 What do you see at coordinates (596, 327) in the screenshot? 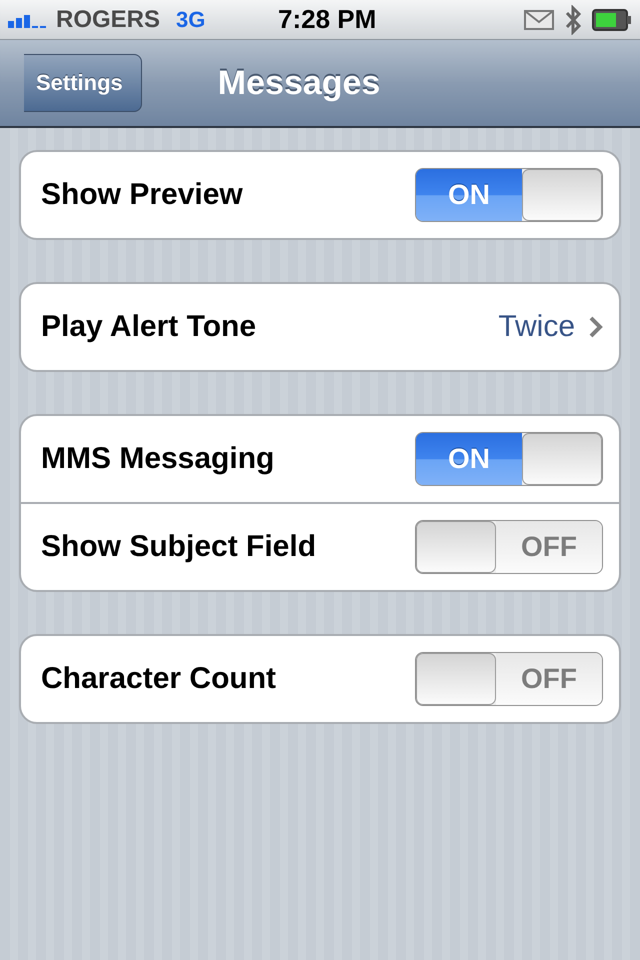
I see `chevron-icon` at bounding box center [596, 327].